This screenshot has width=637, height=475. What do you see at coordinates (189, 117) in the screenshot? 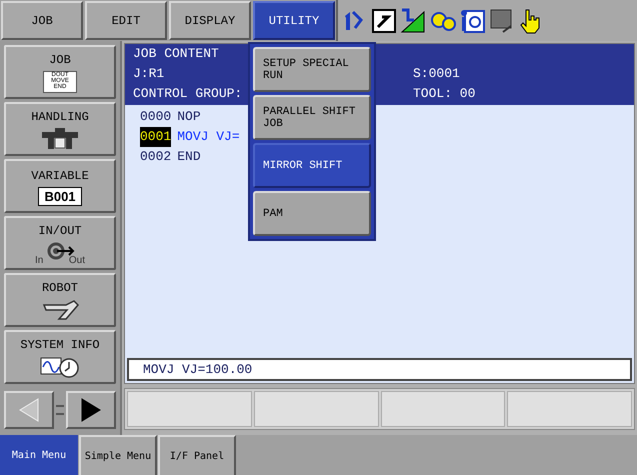
I see `instruction-text: NOP` at bounding box center [189, 117].